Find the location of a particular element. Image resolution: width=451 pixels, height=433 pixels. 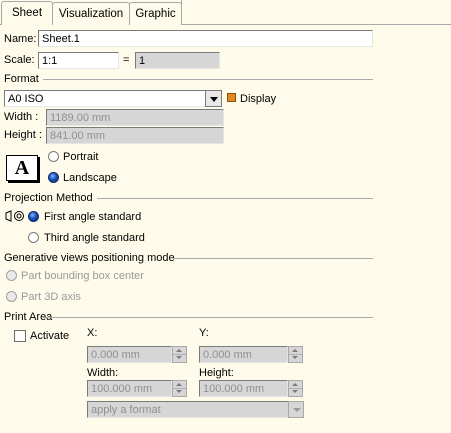

print-height-spin-down is located at coordinates (295, 391).